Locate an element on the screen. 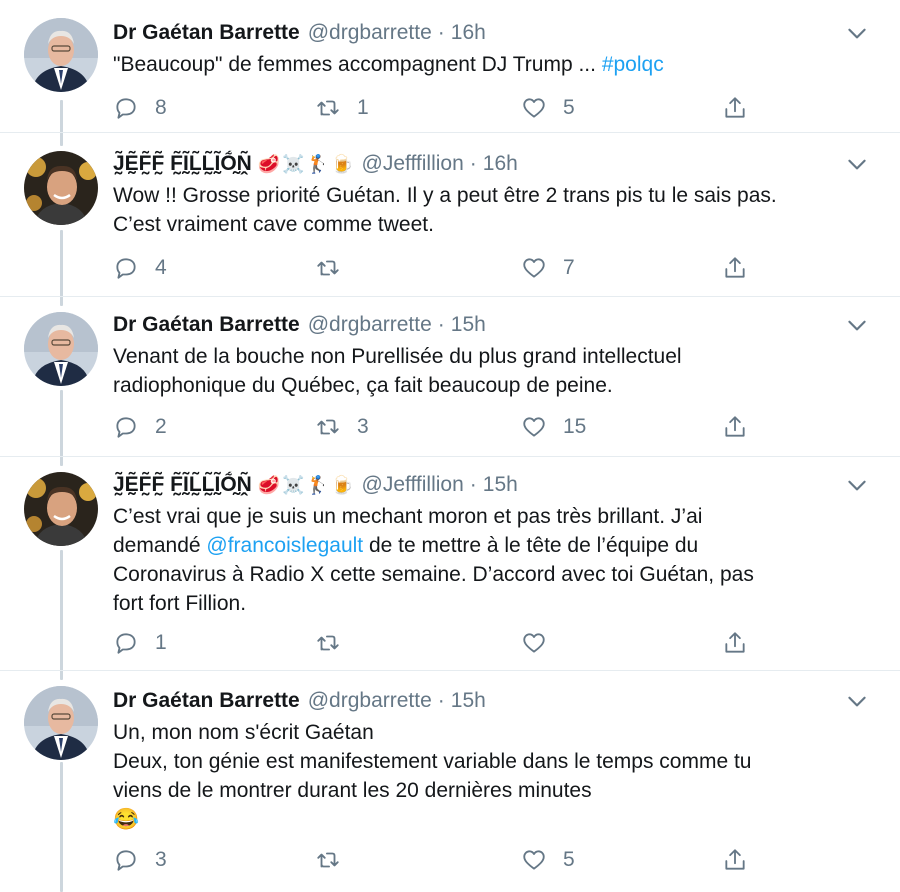  like-button is located at coordinates (542, 643).